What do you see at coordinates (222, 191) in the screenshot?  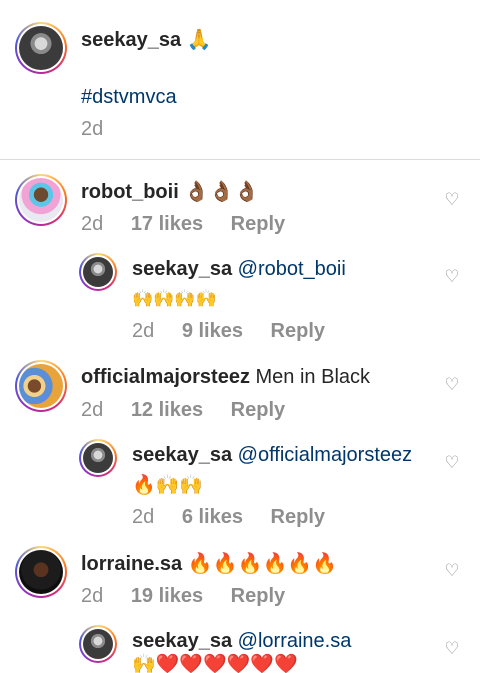 I see `comment-text: 👌🏾👌🏾👌🏾` at bounding box center [222, 191].